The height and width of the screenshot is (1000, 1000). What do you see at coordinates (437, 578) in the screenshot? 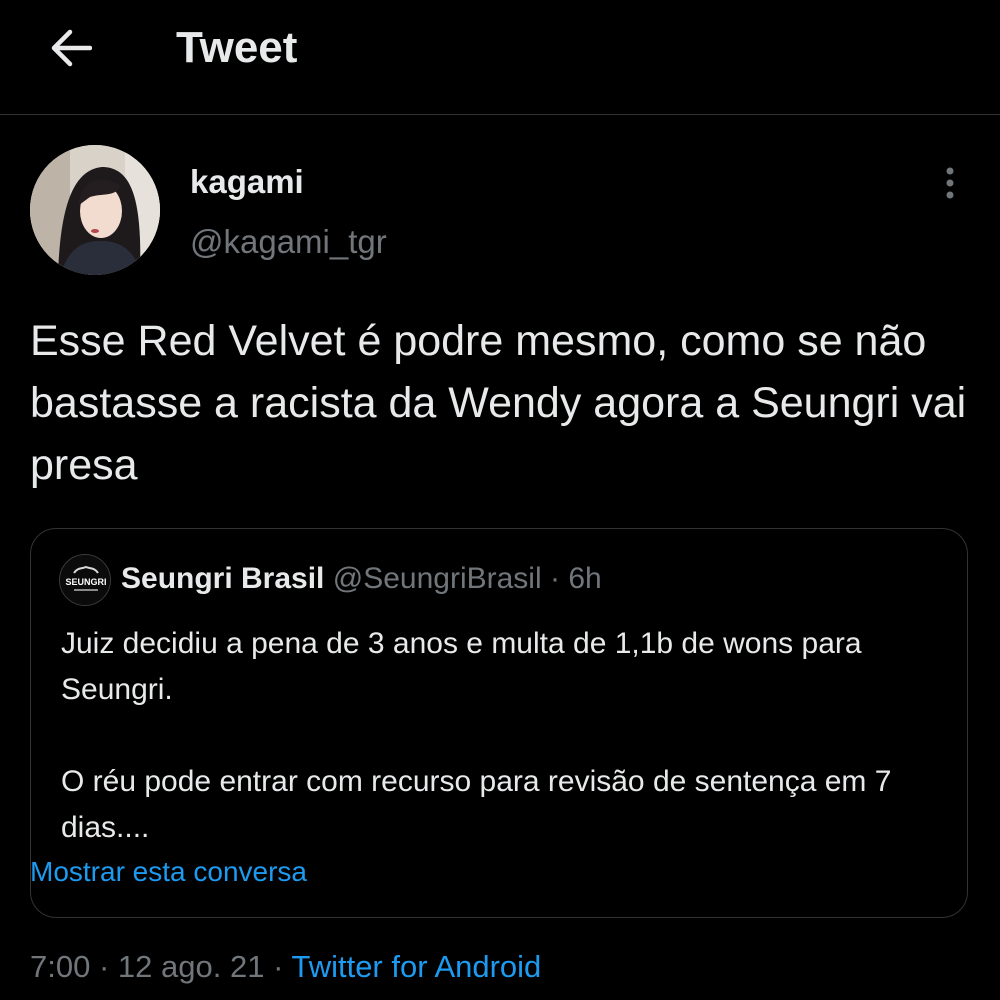
I see `quoted-author-handle: @SeungriBrasil` at bounding box center [437, 578].